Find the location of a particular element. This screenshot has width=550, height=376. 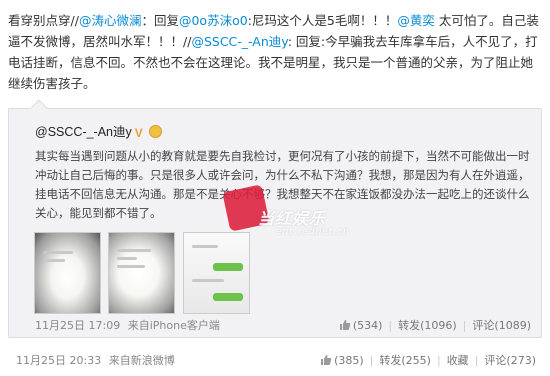

quote-author: @SSCC-_-An迪y V is located at coordinates (98, 130).